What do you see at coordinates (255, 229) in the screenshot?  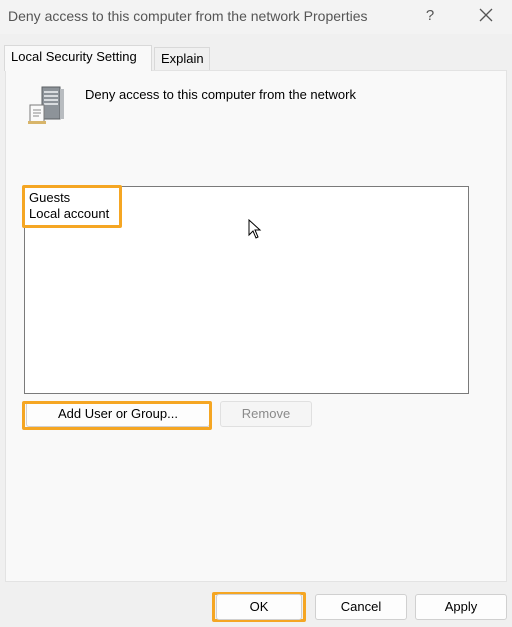 I see `mouse-cursor-icon` at bounding box center [255, 229].